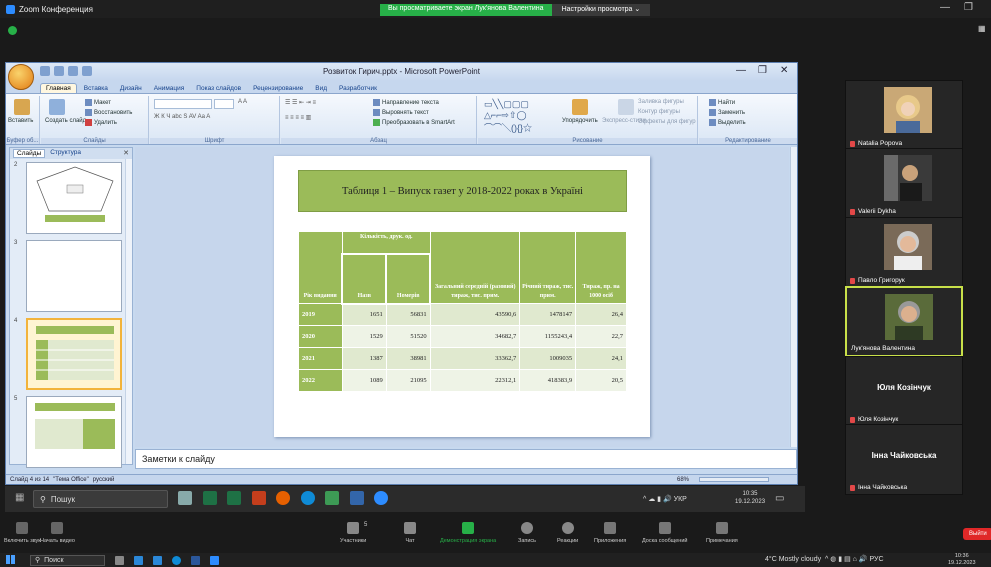  What do you see at coordinates (410, 533) in the screenshot?
I see `chat-button: Чат` at bounding box center [410, 533].